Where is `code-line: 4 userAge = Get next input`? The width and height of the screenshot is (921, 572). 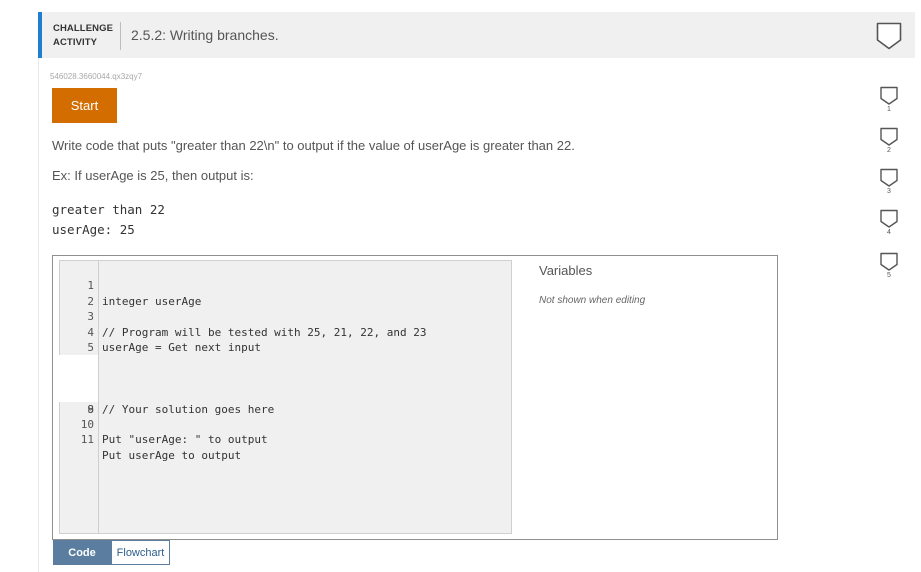 code-line: 4 userAge = Get next input is located at coordinates (285, 331).